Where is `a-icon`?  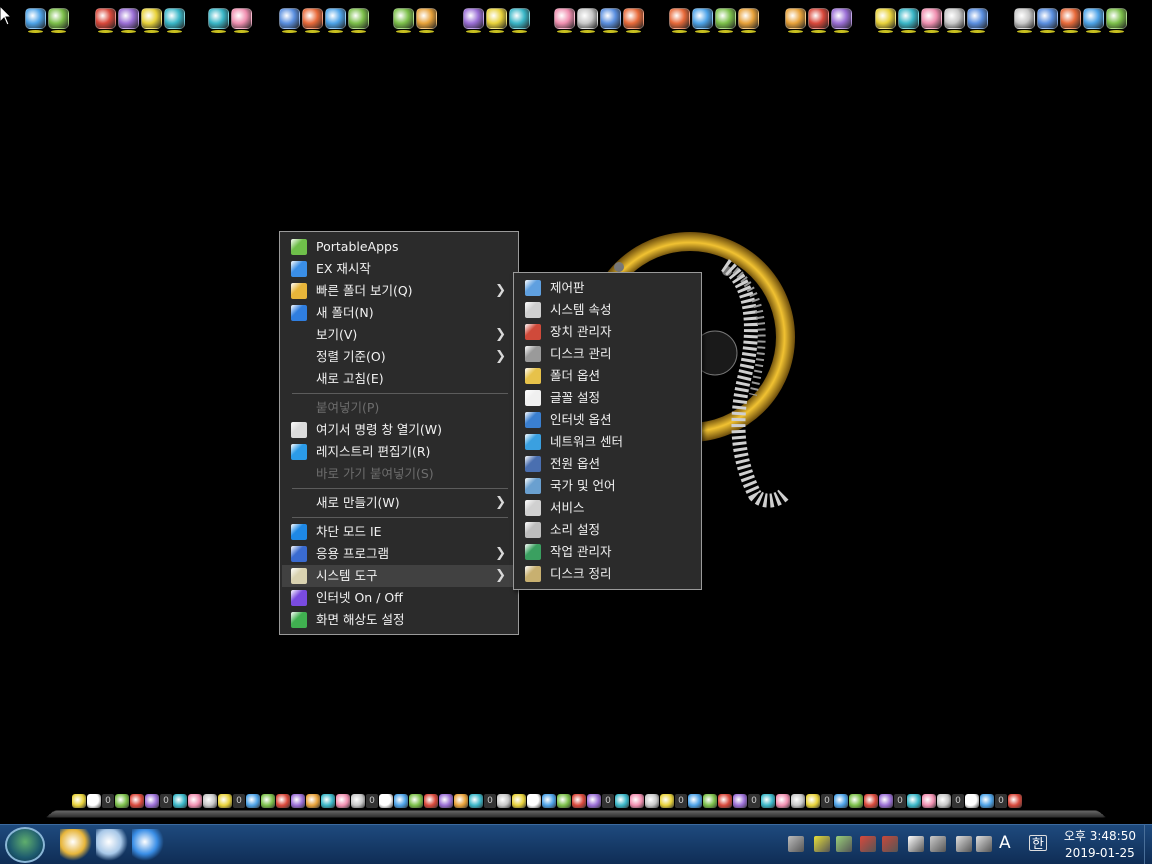 a-icon is located at coordinates (549, 801).